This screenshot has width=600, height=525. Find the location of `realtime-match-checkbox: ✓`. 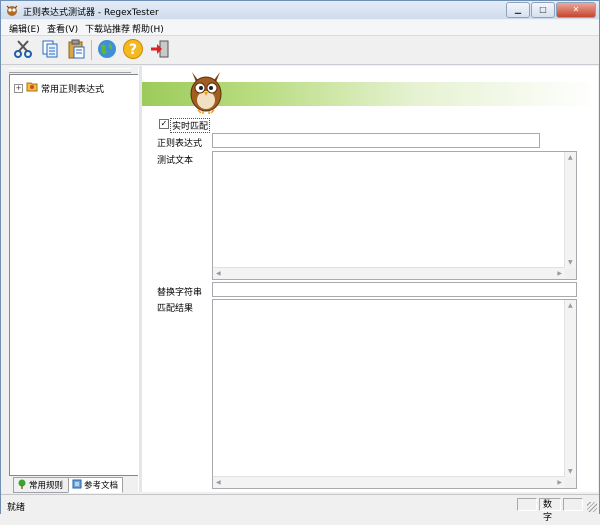

realtime-match-checkbox: ✓ is located at coordinates (164, 124).